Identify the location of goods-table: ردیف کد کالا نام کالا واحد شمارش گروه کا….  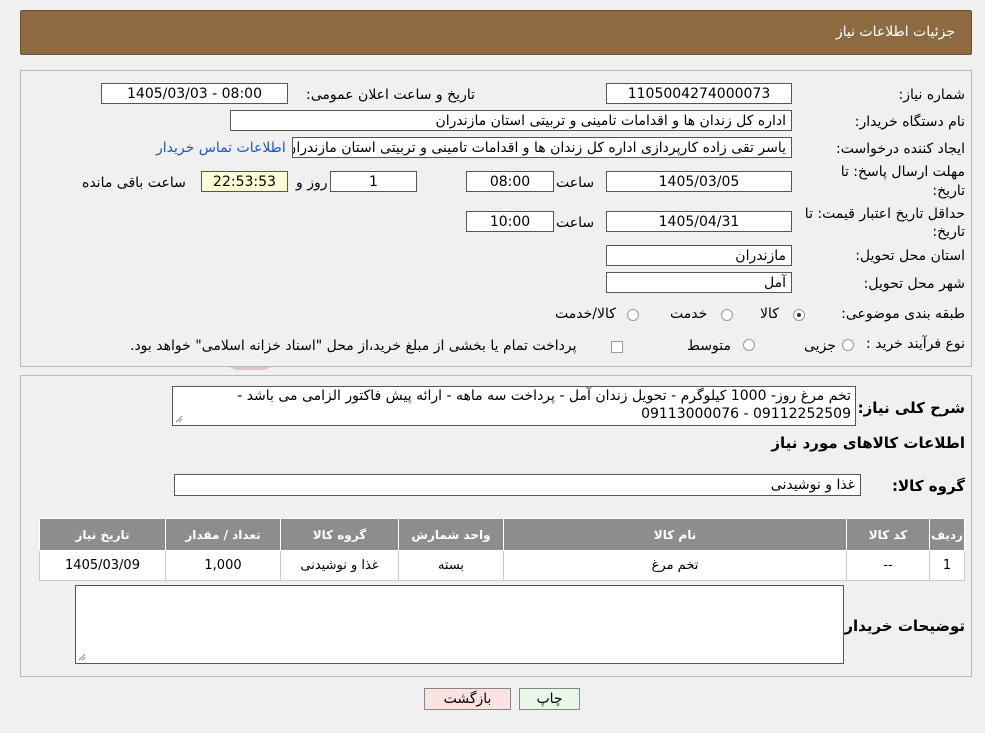
(502, 549).